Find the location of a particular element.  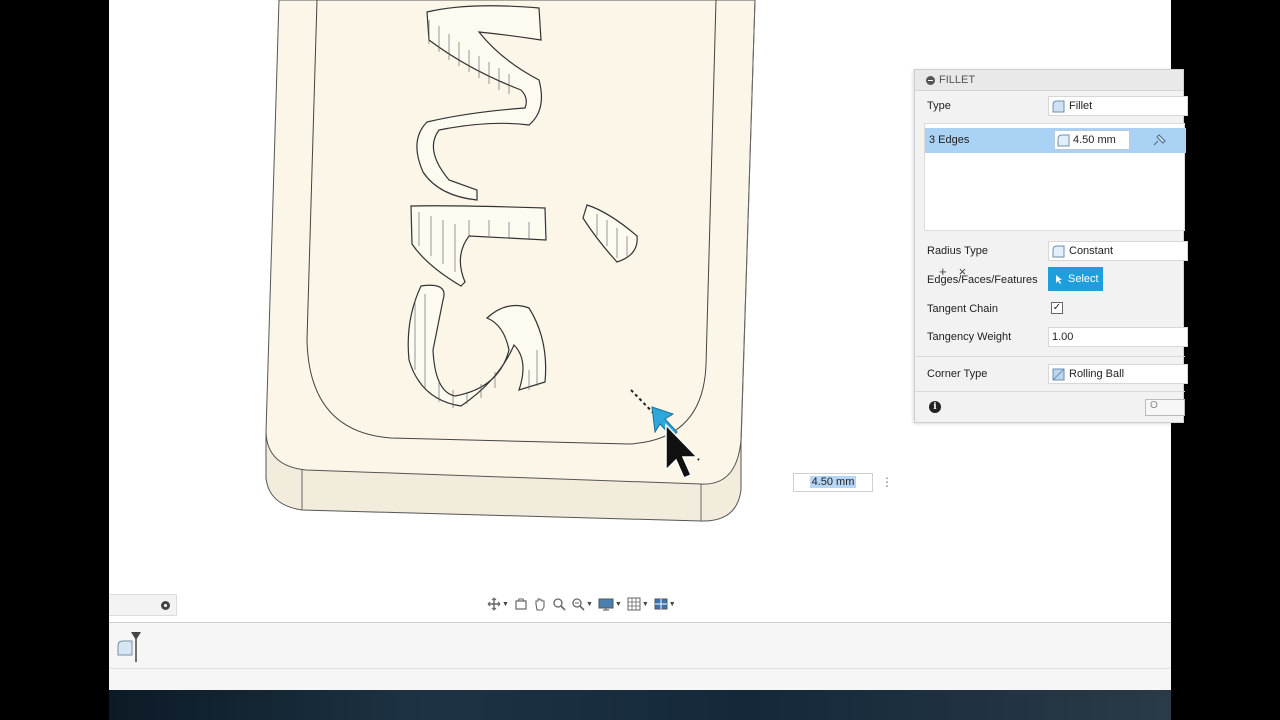

tangency-weight-label: Tangency Weight is located at coordinates (969, 337).